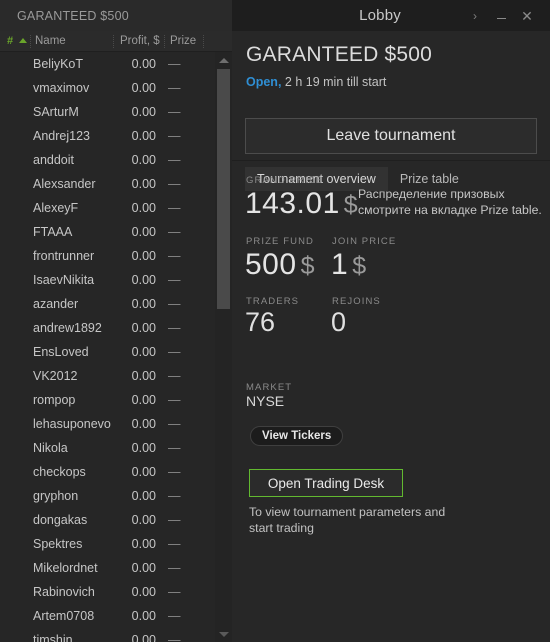 The height and width of the screenshot is (642, 550). I want to click on table-row: lehasuponevo 0.00 —, so click(116, 424).